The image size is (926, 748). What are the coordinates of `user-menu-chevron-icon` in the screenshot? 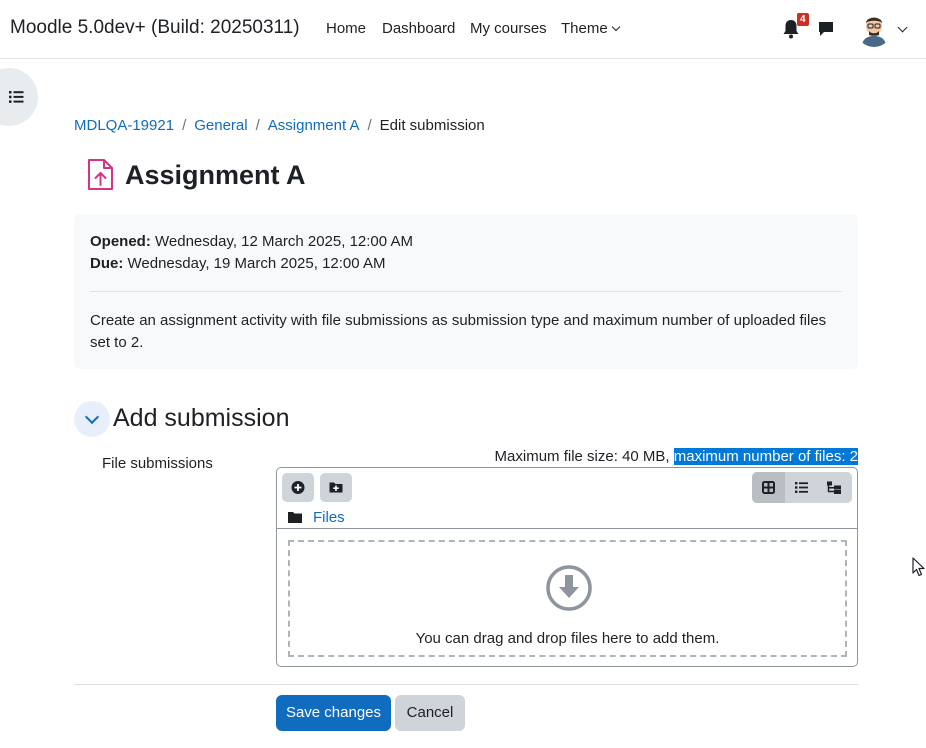 It's located at (902, 27).